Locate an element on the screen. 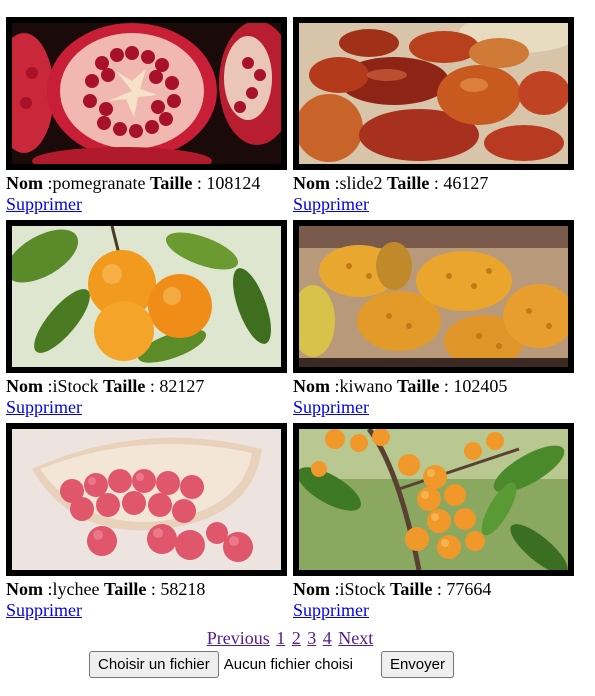 The image size is (595, 696). image-size: : 77664 is located at coordinates (462, 589).